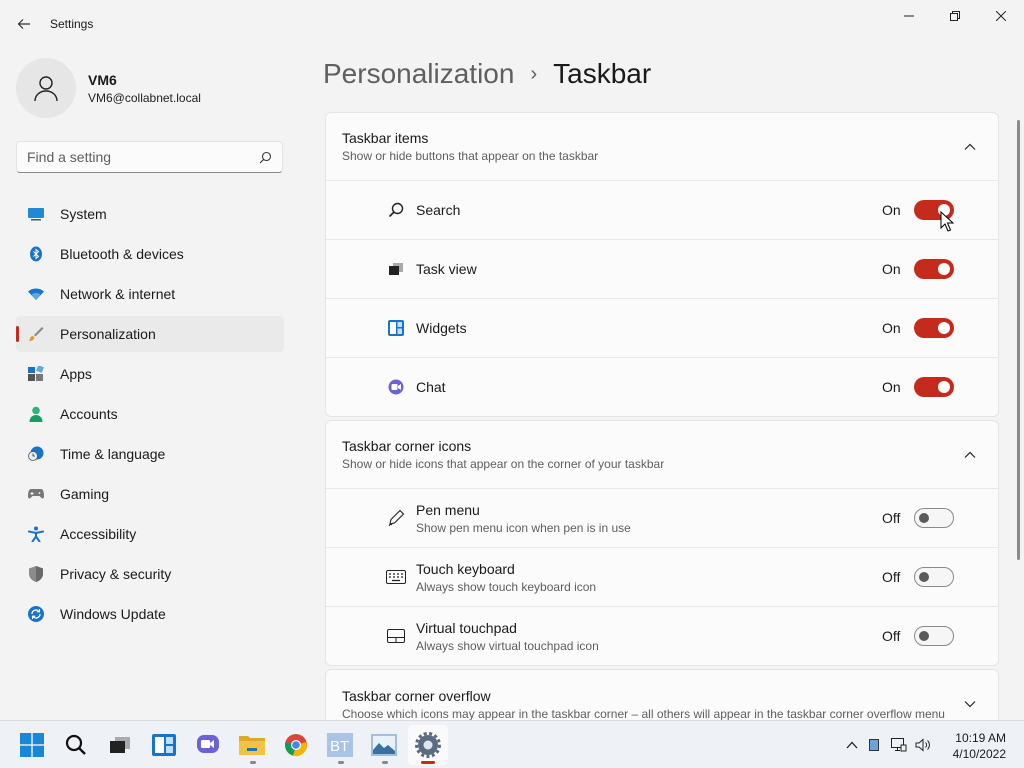  Describe the element at coordinates (36, 254) in the screenshot. I see `bluetooth-icon` at that location.